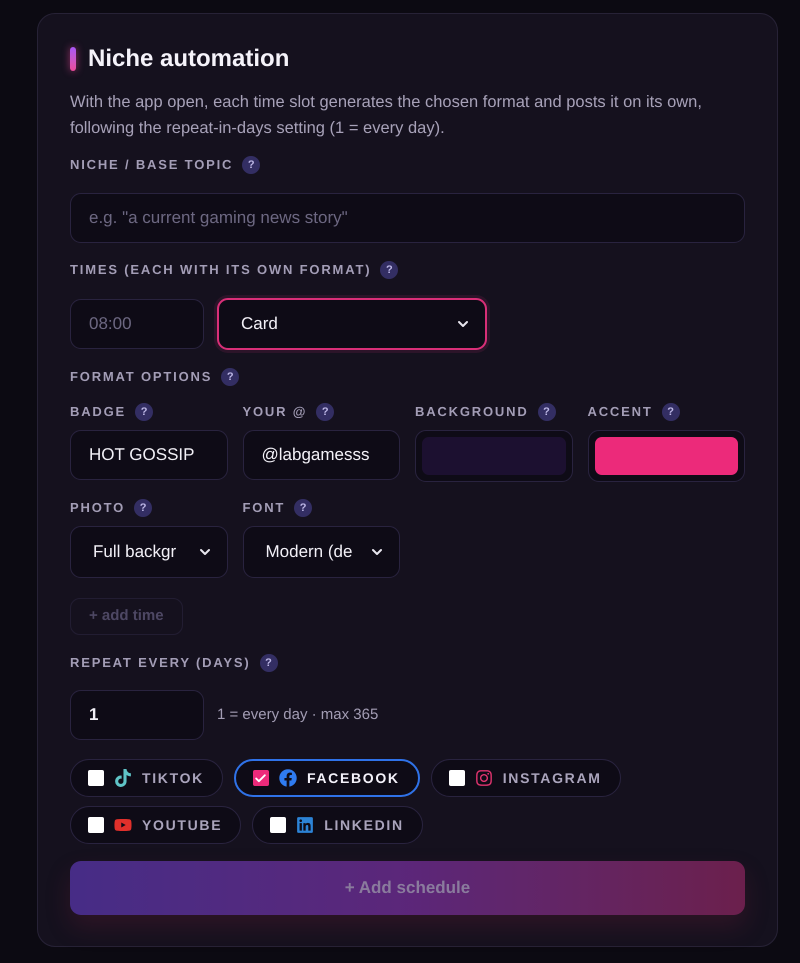 The width and height of the screenshot is (800, 963). I want to click on platform-toggle: LINKEDIN, so click(337, 825).